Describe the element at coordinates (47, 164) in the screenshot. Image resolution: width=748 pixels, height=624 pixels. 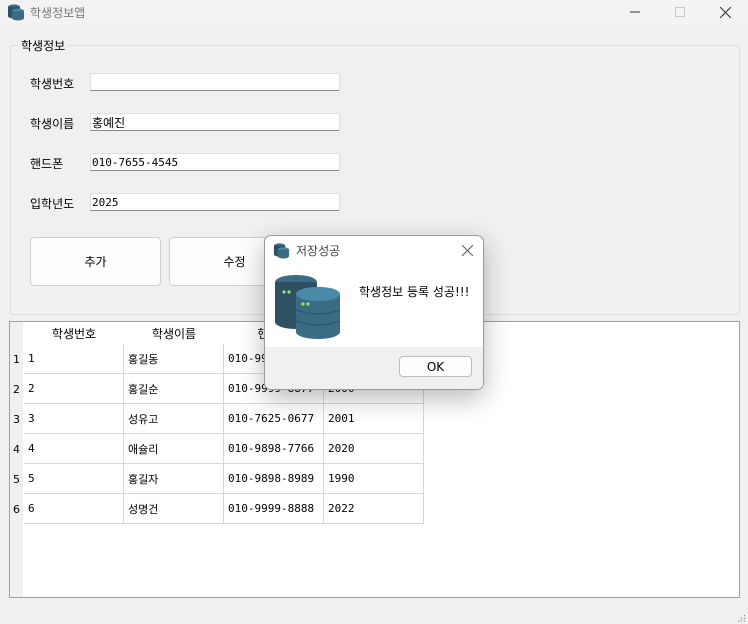
I see `phone-label: 핸드폰` at that location.